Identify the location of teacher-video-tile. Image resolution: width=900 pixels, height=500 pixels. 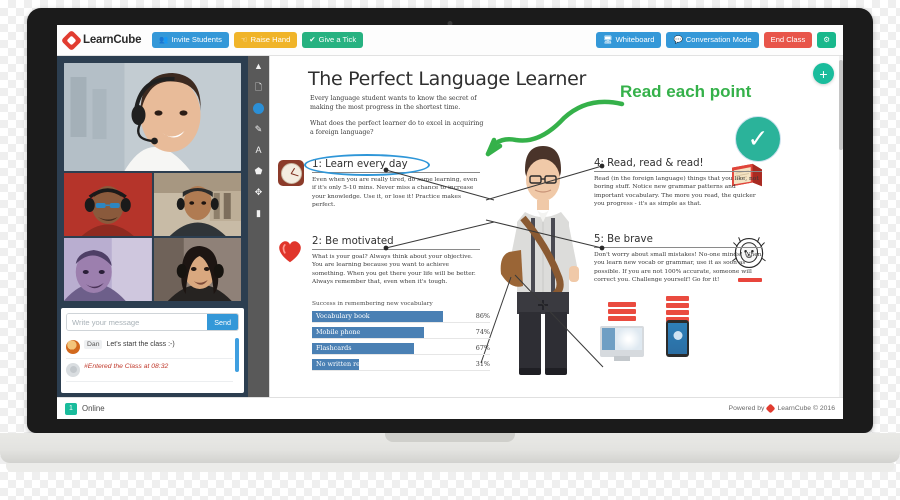
(152, 117).